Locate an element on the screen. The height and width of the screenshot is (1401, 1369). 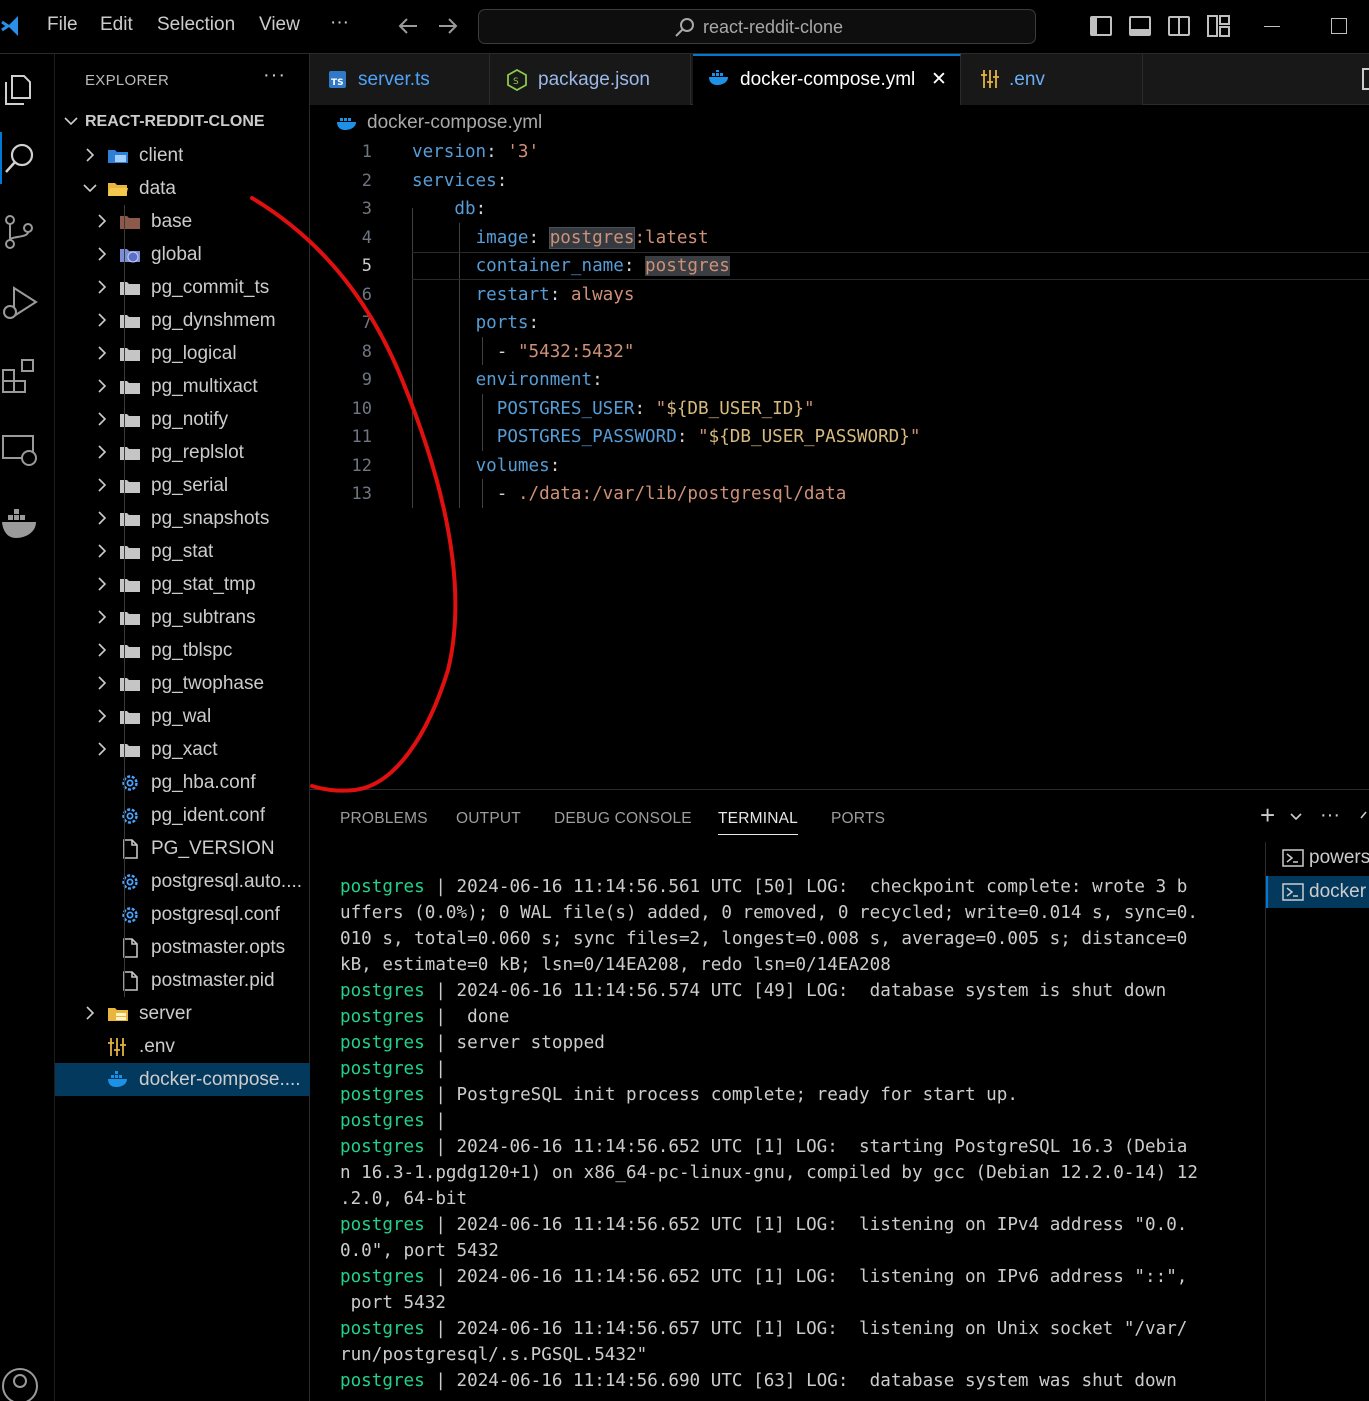
panel-tab-debug-console: DEBUG CONSOLE is located at coordinates (623, 819).